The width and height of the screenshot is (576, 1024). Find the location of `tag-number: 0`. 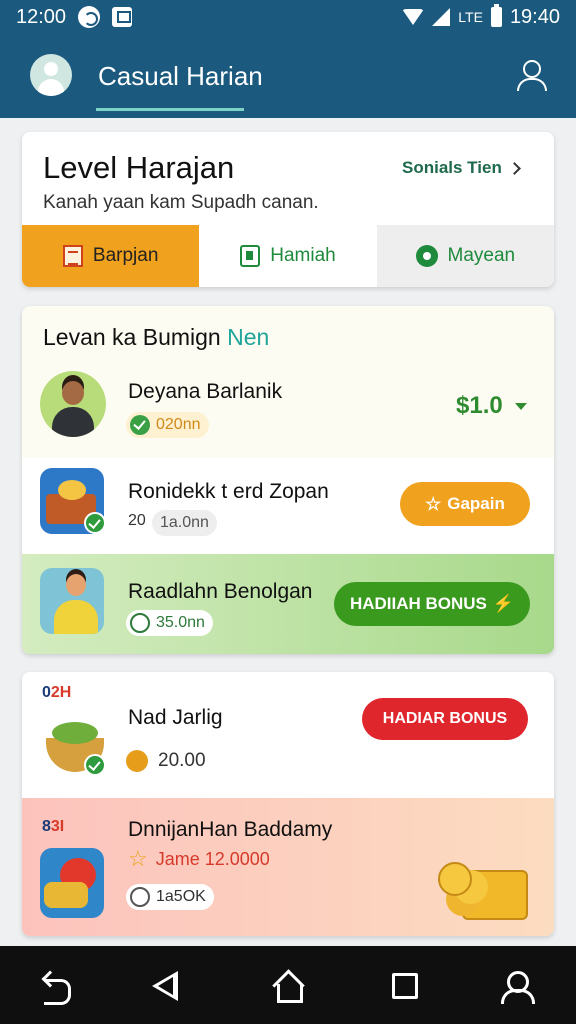

tag-number: 0 is located at coordinates (46, 692).